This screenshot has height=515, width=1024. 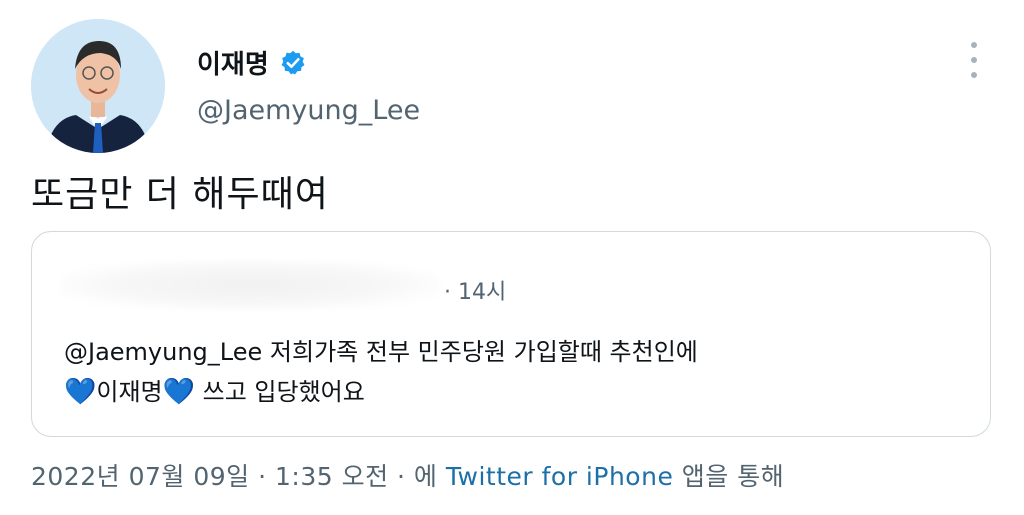 I want to click on source-suffix: 앱을 통해, so click(x=729, y=476).